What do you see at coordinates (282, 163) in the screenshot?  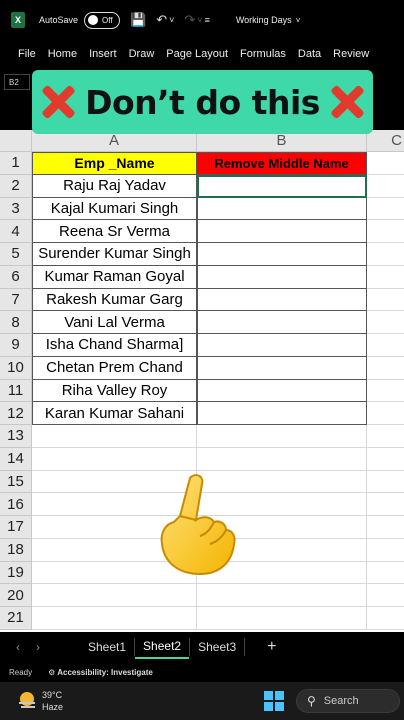 I see `header-cell-remove-middle-name: Remove Middle Name` at bounding box center [282, 163].